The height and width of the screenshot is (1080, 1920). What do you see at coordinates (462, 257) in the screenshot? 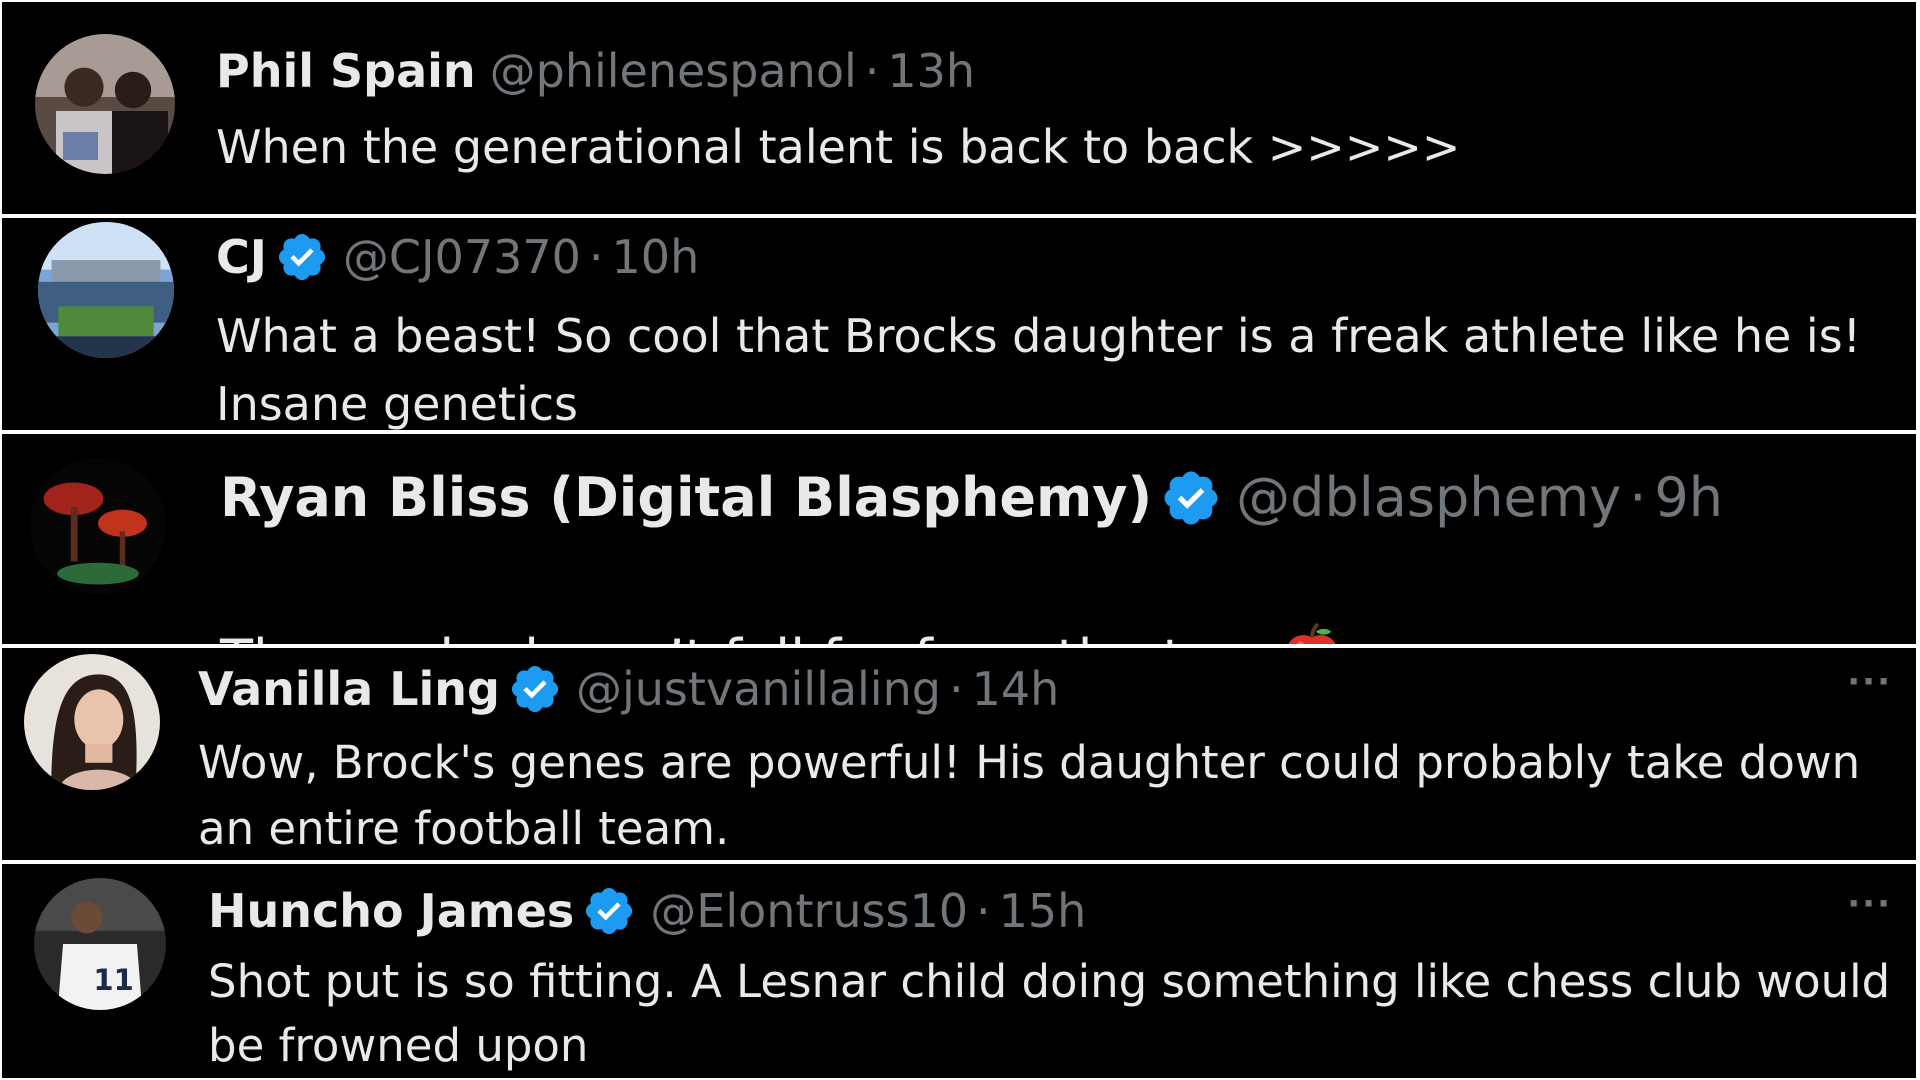
I see `user-handle: @CJ07370` at bounding box center [462, 257].